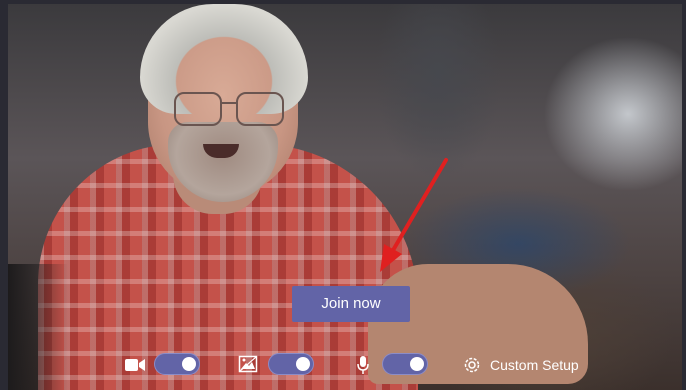 This screenshot has width=686, height=390. What do you see at coordinates (472, 365) in the screenshot?
I see `gear-icon` at bounding box center [472, 365].